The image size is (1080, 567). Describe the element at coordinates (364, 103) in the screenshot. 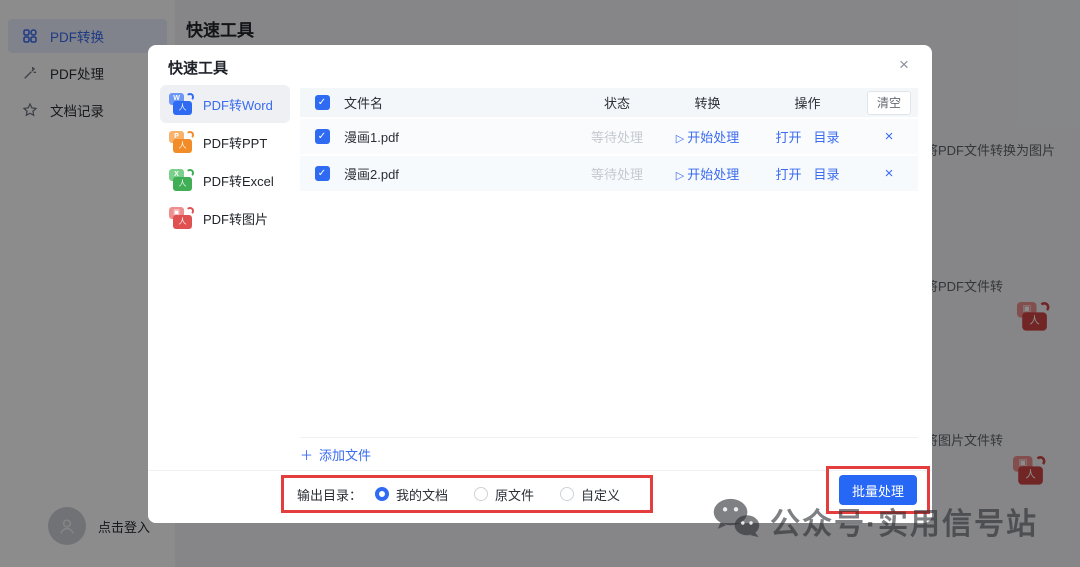

I see `column-header-filename: 文件名` at that location.